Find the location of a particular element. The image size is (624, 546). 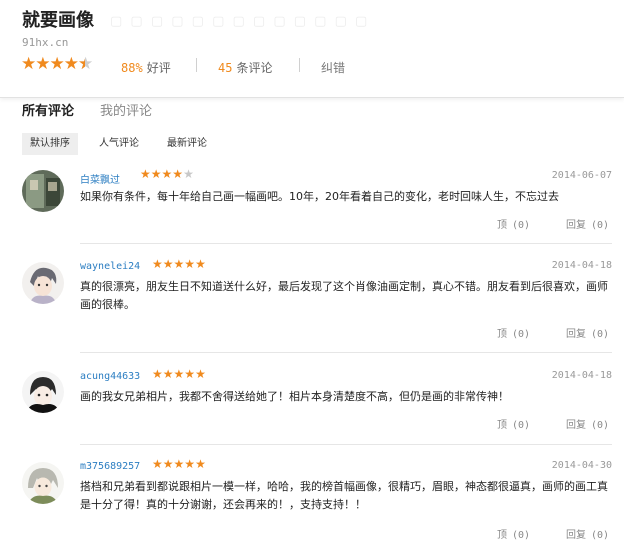

report-error-link: 纠错 is located at coordinates (333, 67).